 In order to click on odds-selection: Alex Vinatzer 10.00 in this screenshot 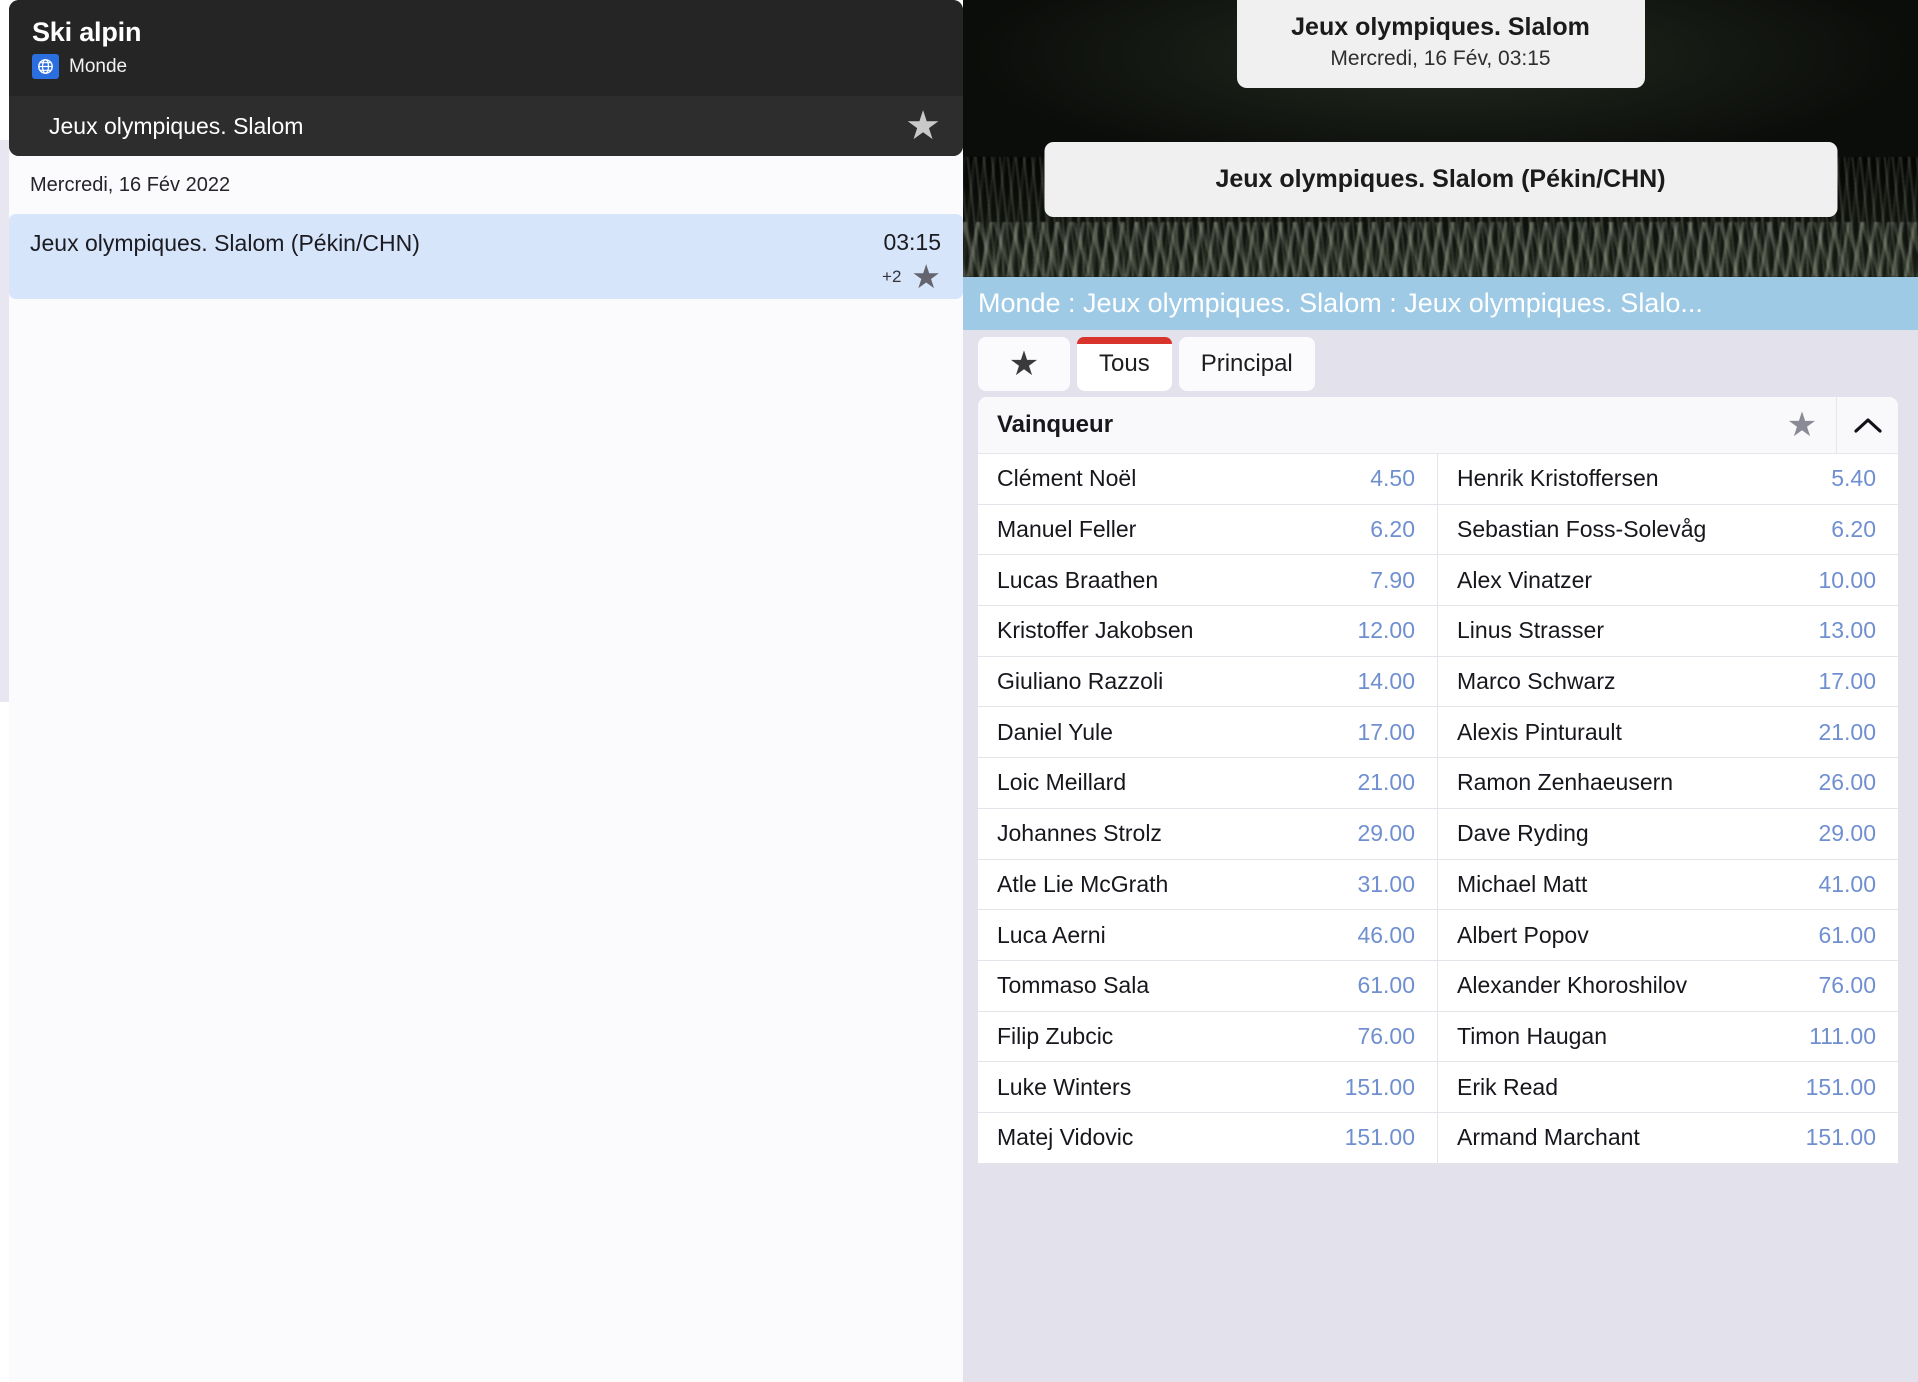, I will do `click(1668, 581)`.